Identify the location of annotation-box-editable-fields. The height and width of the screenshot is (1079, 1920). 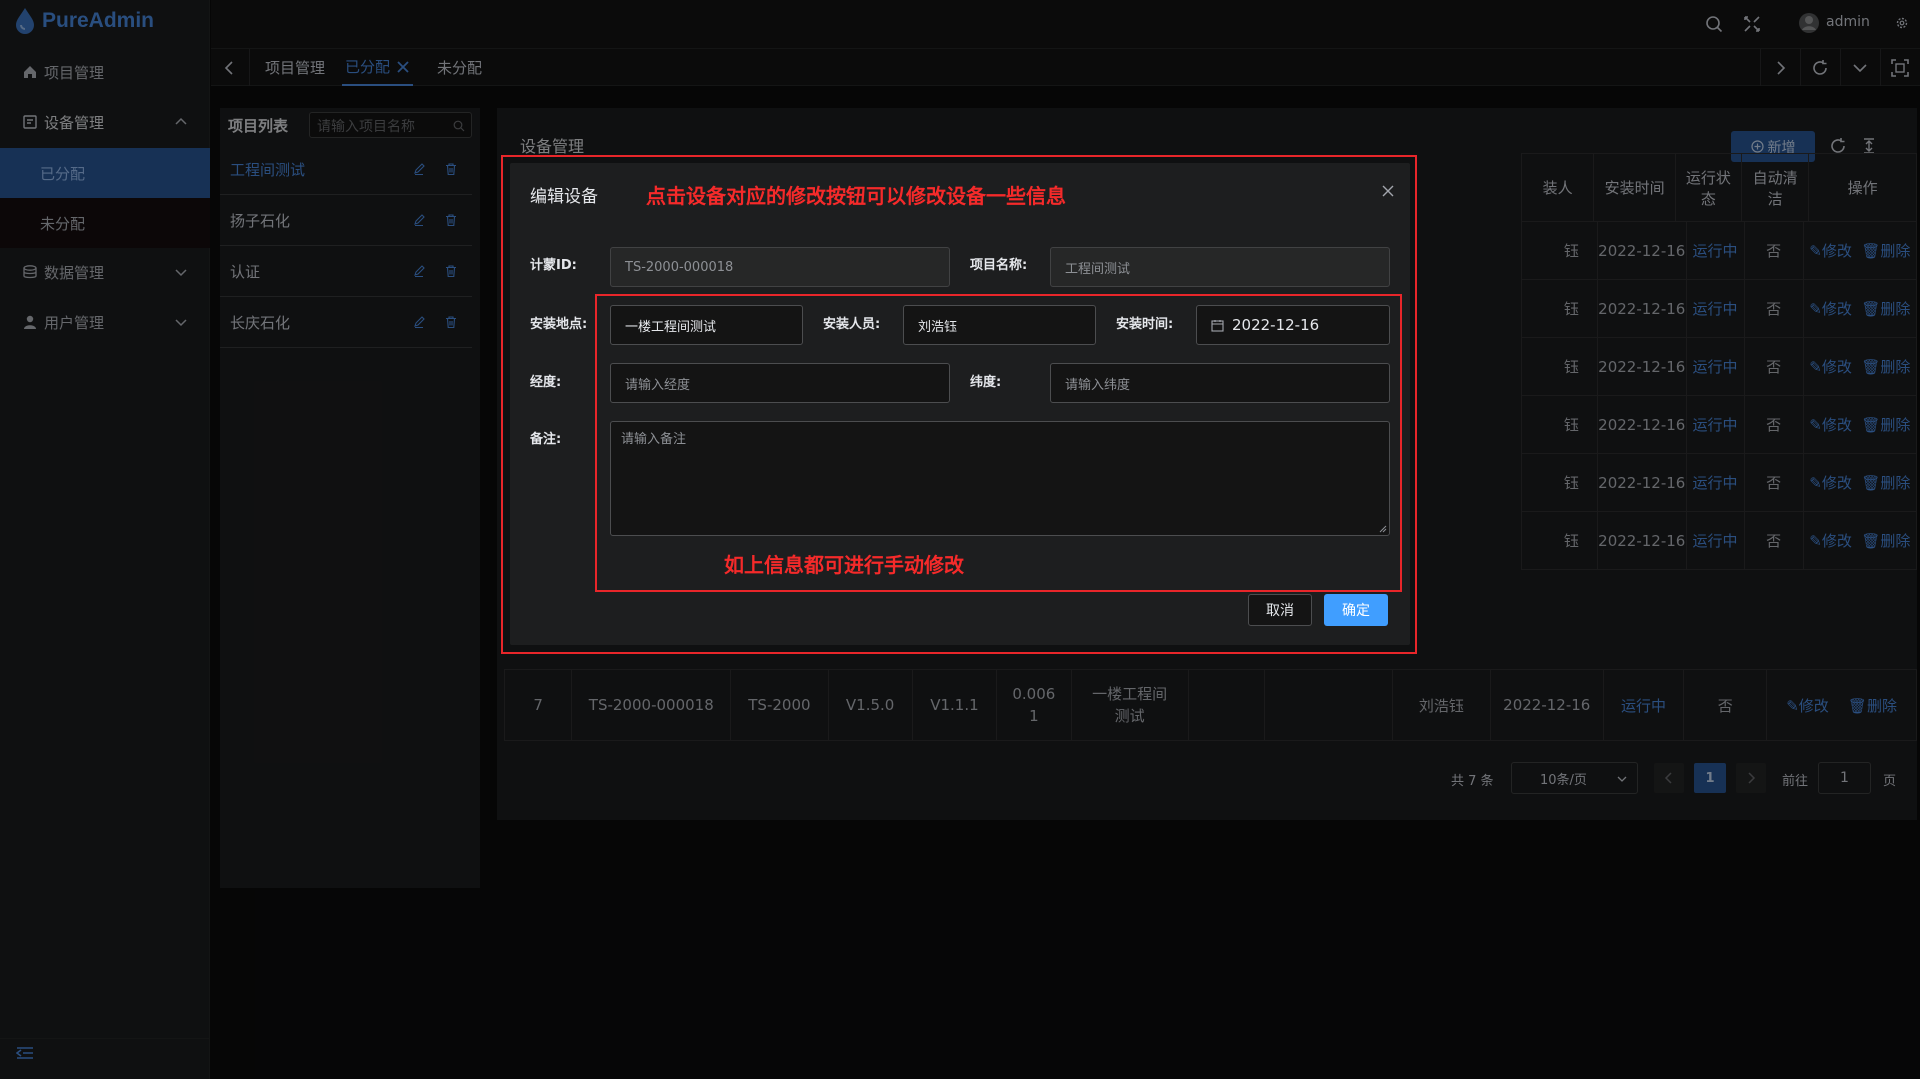
(998, 443).